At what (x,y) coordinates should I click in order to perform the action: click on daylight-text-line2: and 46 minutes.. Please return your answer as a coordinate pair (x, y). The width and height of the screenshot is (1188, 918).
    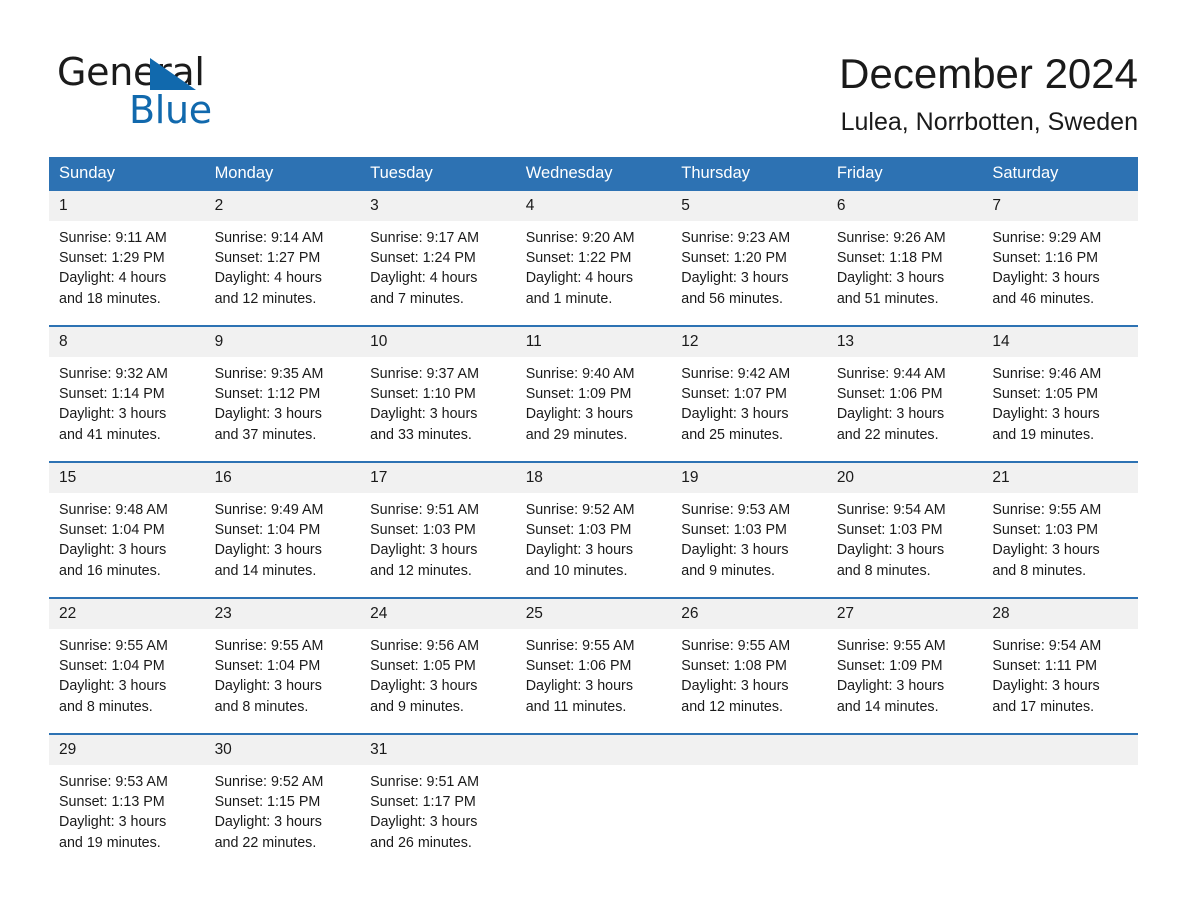
    Looking at the image, I should click on (1043, 298).